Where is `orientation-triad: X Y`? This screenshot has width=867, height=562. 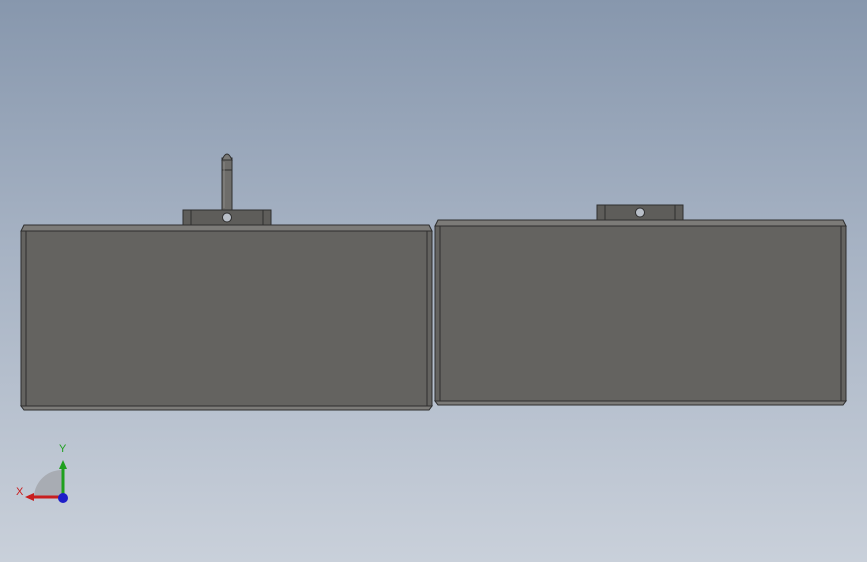 orientation-triad: X Y is located at coordinates (45, 475).